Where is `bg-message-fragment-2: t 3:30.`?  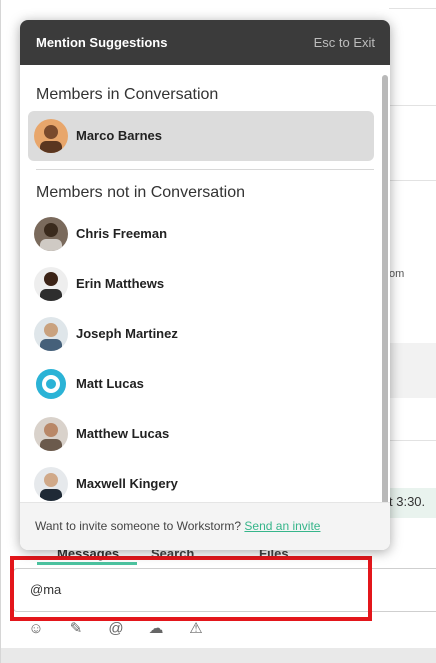 bg-message-fragment-2: t 3:30. is located at coordinates (407, 501).